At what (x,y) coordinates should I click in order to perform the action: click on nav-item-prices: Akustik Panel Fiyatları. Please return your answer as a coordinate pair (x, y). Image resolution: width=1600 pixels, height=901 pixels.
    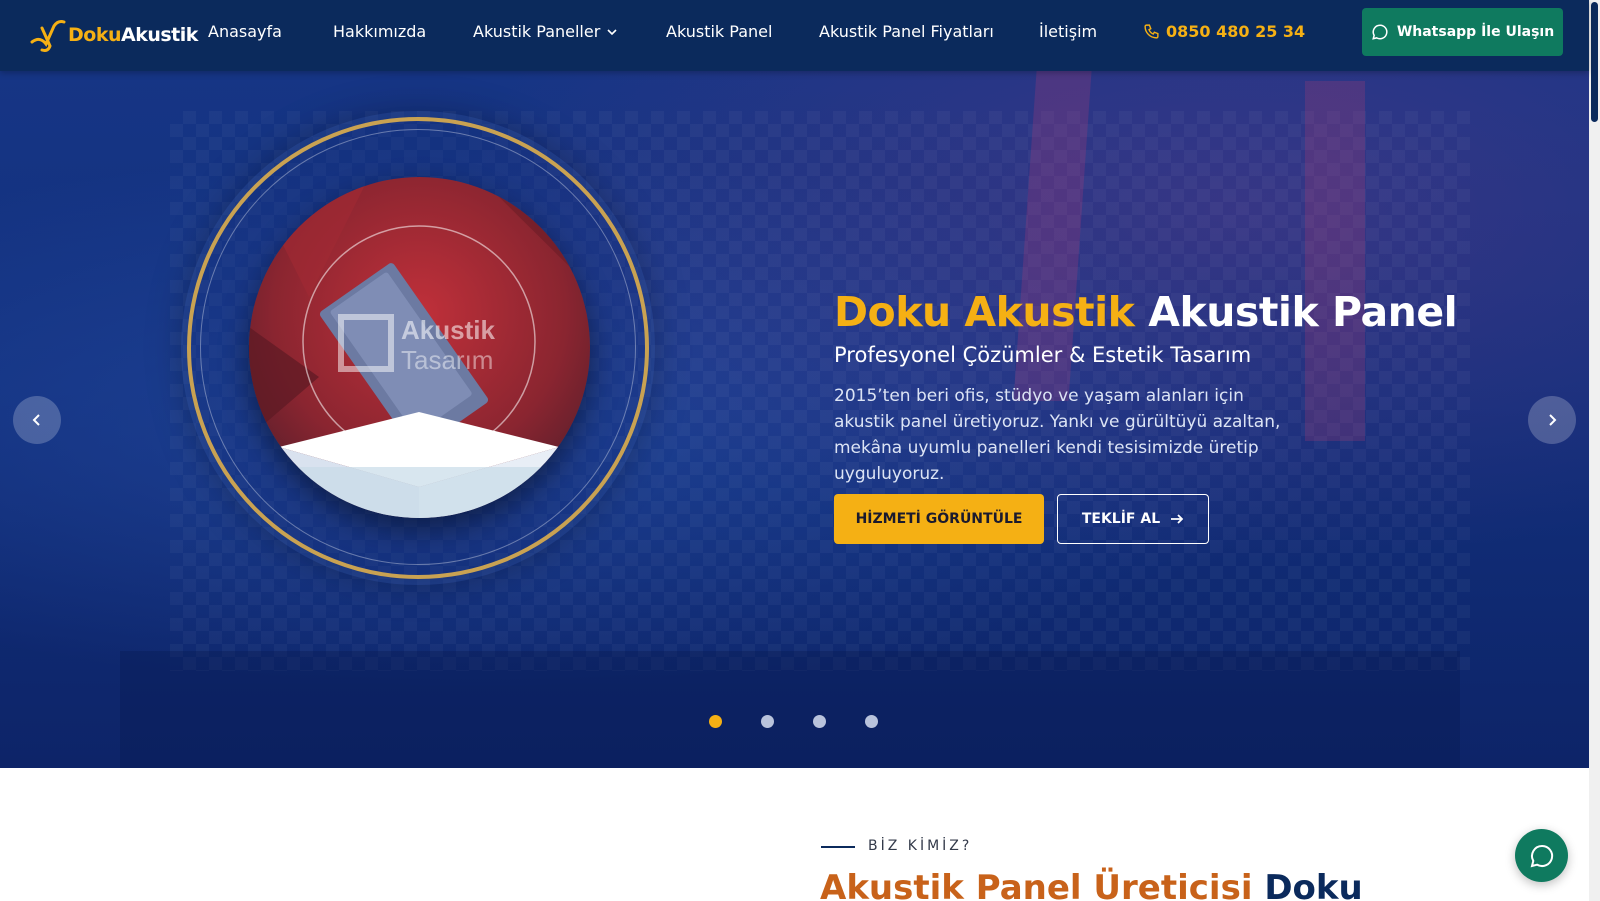
    Looking at the image, I should click on (906, 31).